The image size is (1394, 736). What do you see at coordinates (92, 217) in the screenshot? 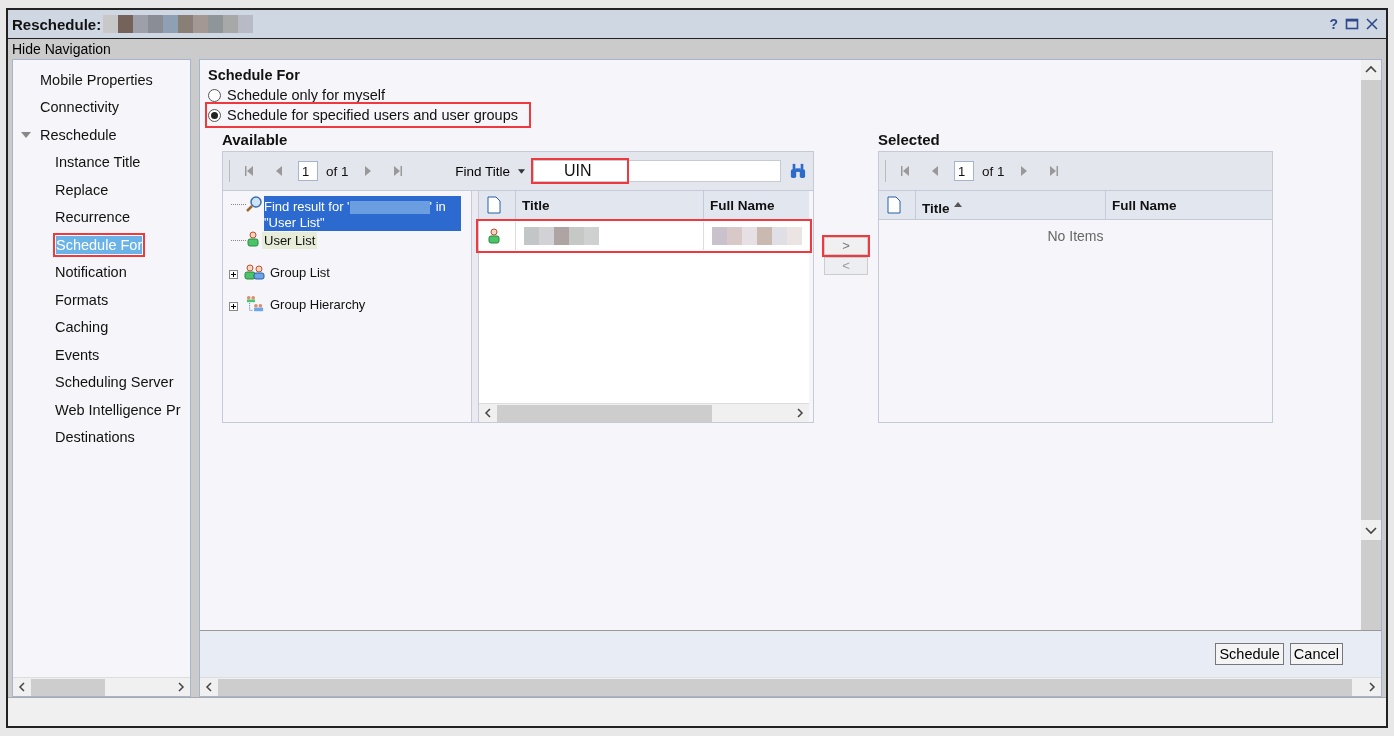
I see `navigation-item: Recurrence` at bounding box center [92, 217].